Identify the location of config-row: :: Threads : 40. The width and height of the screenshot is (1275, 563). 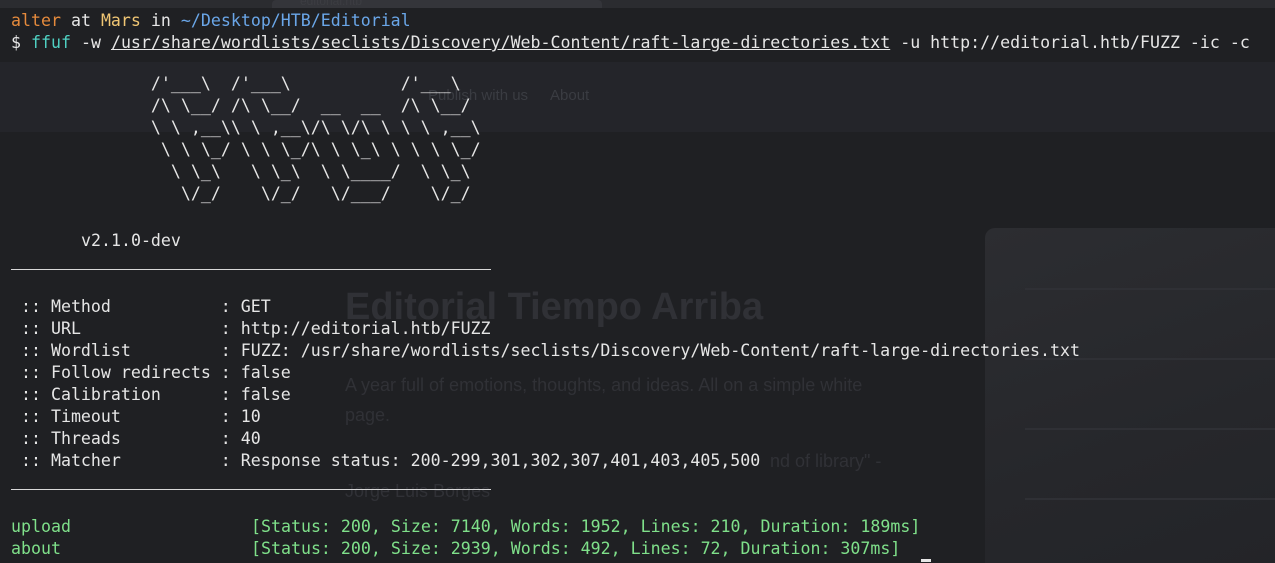
(136, 439).